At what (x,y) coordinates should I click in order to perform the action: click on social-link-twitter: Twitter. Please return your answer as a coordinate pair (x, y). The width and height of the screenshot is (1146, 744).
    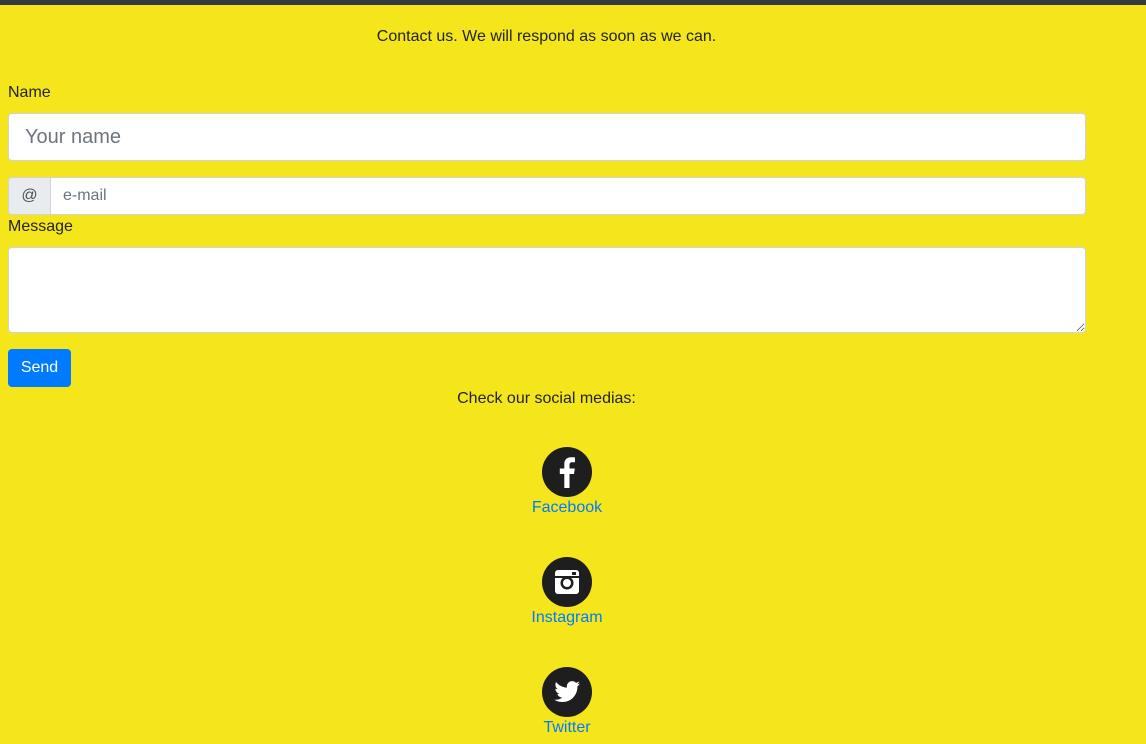
    Looking at the image, I should click on (567, 702).